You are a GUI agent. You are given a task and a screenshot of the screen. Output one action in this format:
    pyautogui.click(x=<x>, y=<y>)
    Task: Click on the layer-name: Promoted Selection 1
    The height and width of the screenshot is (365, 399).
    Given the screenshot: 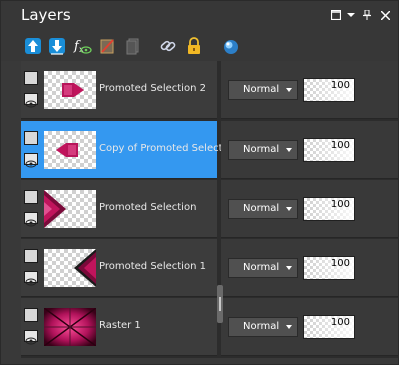 What is the action you would take?
    pyautogui.click(x=152, y=266)
    